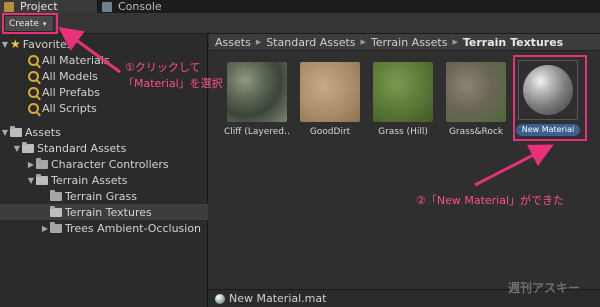 This screenshot has width=600, height=307. Describe the element at coordinates (220, 298) in the screenshot. I see `material-icon` at that location.